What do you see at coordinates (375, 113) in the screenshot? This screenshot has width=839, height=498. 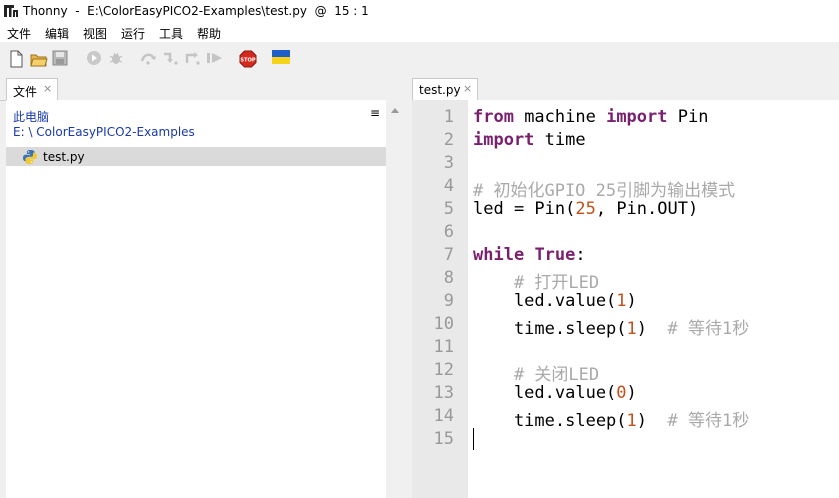 I see `pane-menu-icon: ≡` at bounding box center [375, 113].